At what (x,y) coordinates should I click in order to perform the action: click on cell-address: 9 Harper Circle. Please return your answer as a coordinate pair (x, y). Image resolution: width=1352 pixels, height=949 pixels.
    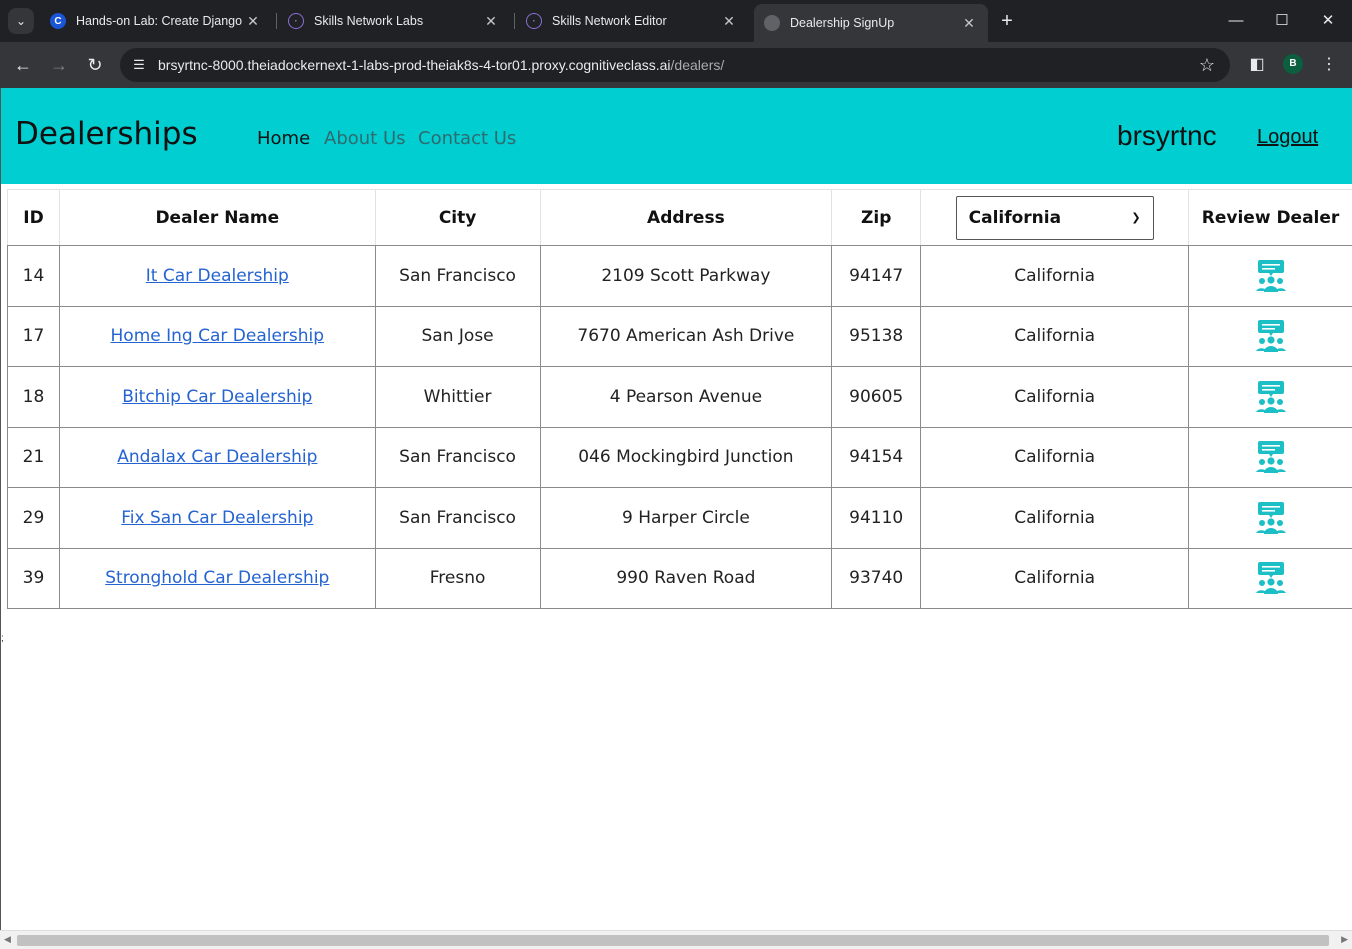
    Looking at the image, I should click on (686, 518).